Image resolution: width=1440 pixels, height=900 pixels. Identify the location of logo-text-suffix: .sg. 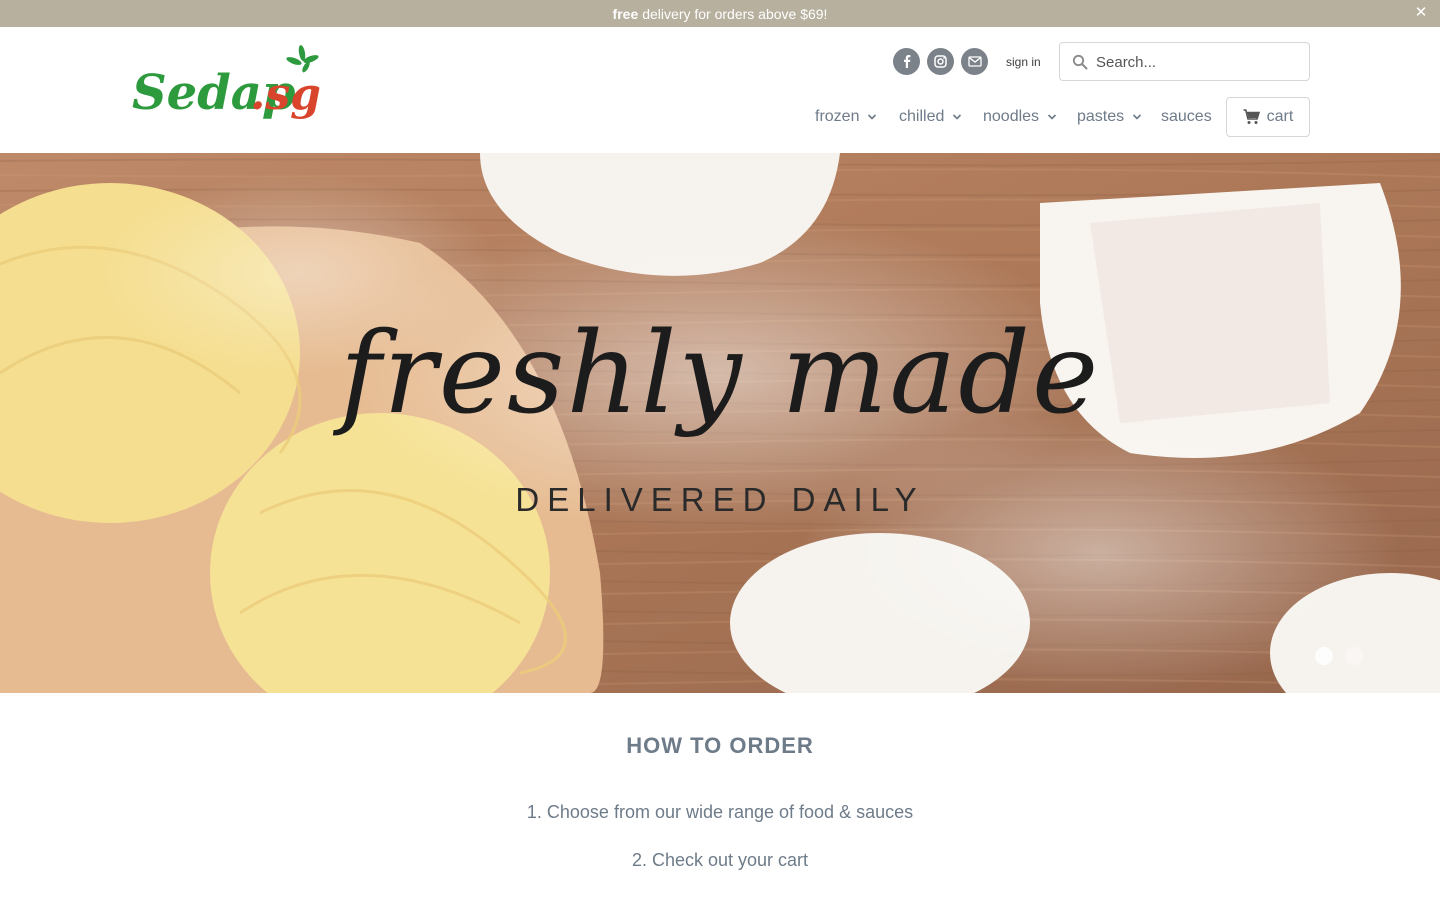
(285, 94).